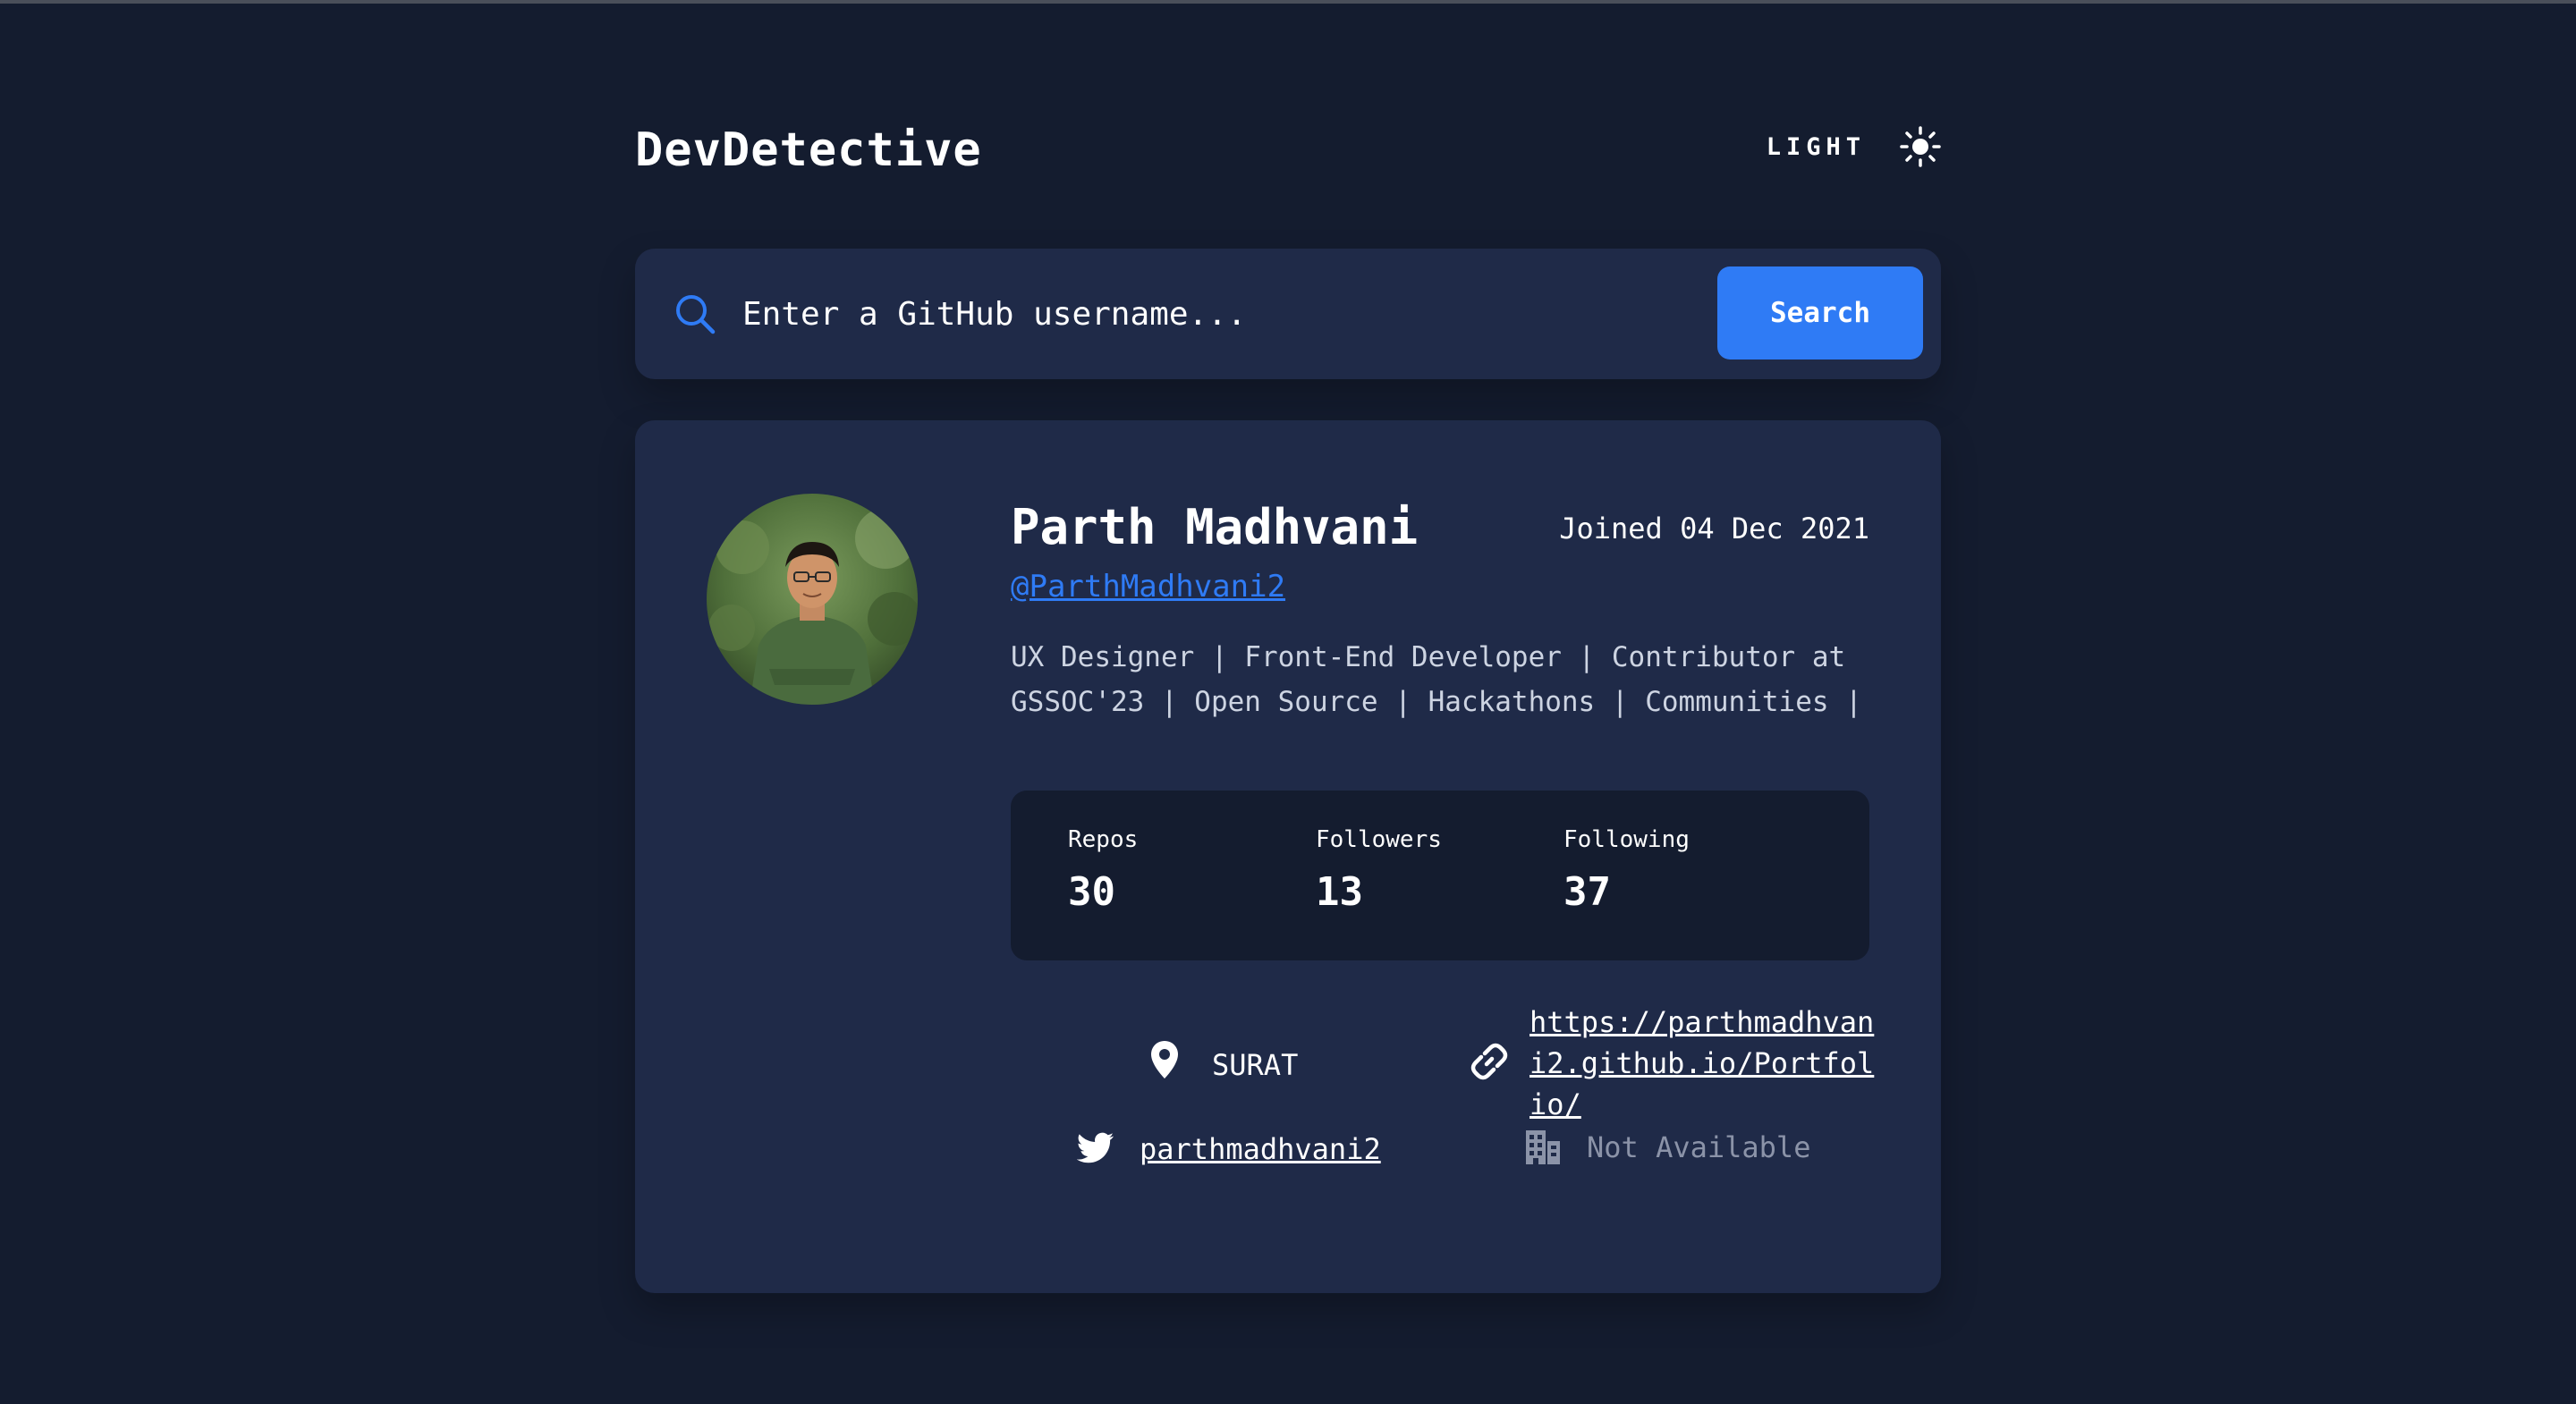 This screenshot has height=1404, width=2576. I want to click on theme-toggle-label: LIGHT, so click(1816, 147).